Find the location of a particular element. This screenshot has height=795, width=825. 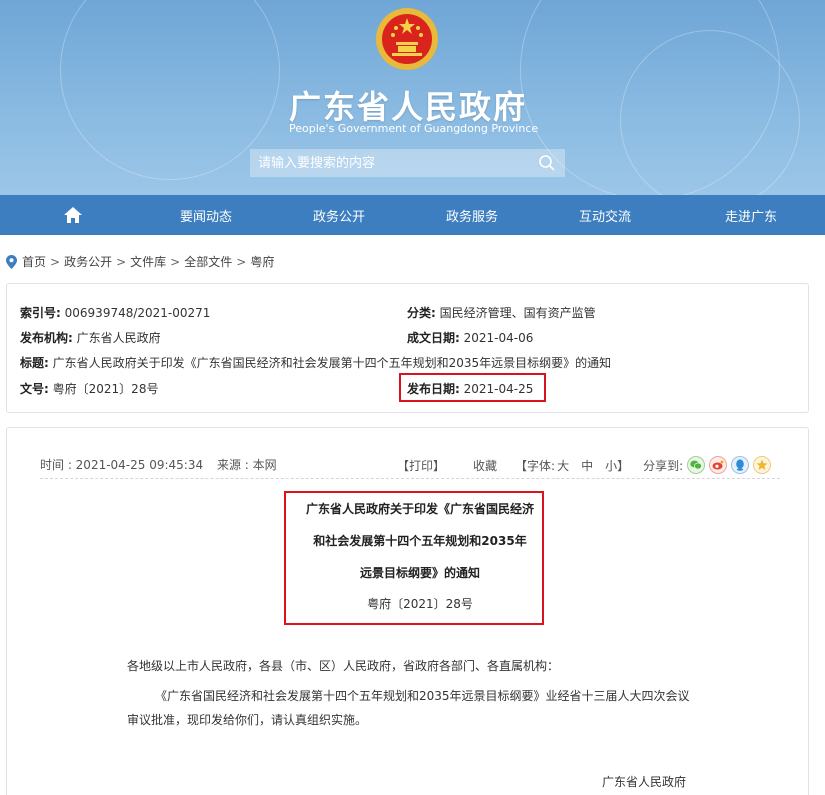

nav-gov-affairs: 政务公开 is located at coordinates (339, 215).